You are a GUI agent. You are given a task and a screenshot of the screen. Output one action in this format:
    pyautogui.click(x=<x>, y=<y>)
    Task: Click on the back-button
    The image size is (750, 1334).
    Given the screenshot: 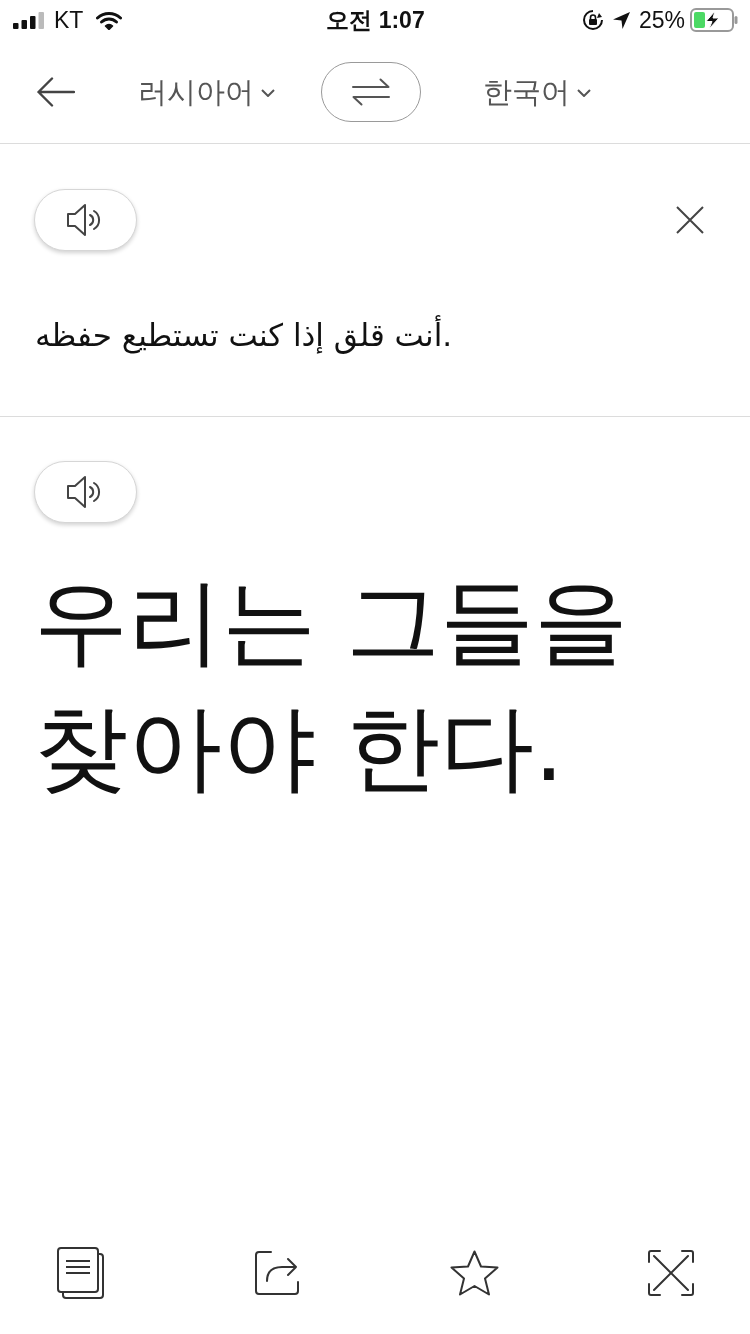 What is the action you would take?
    pyautogui.click(x=55, y=91)
    